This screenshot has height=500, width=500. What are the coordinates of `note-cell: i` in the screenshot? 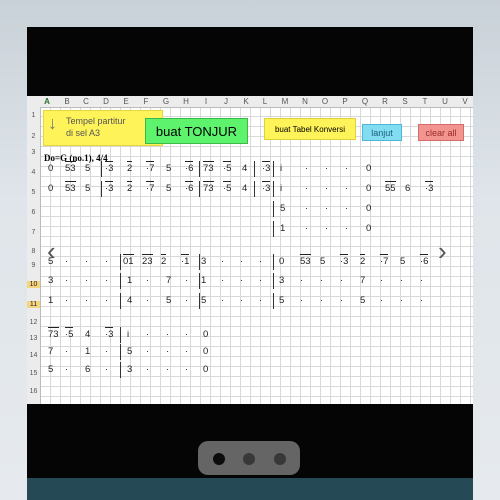 It's located at (281, 168).